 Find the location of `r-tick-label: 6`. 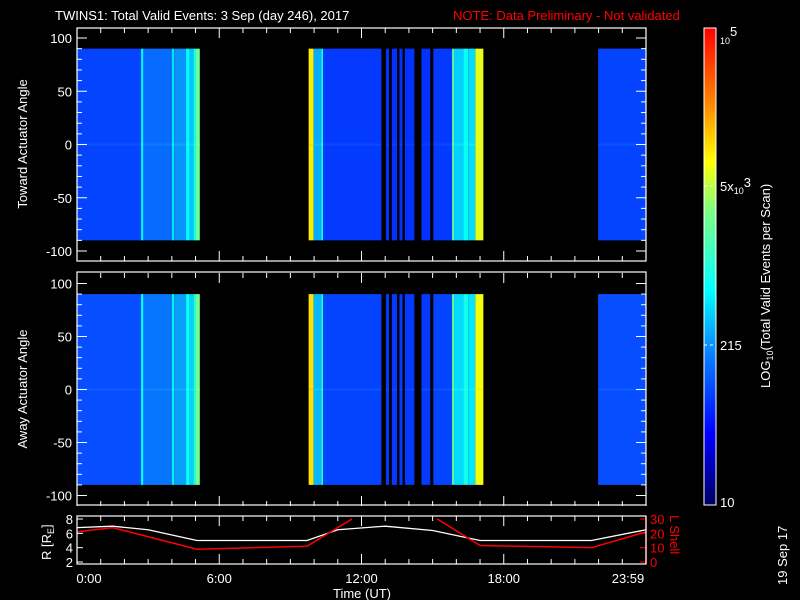

r-tick-label: 6 is located at coordinates (69, 533).